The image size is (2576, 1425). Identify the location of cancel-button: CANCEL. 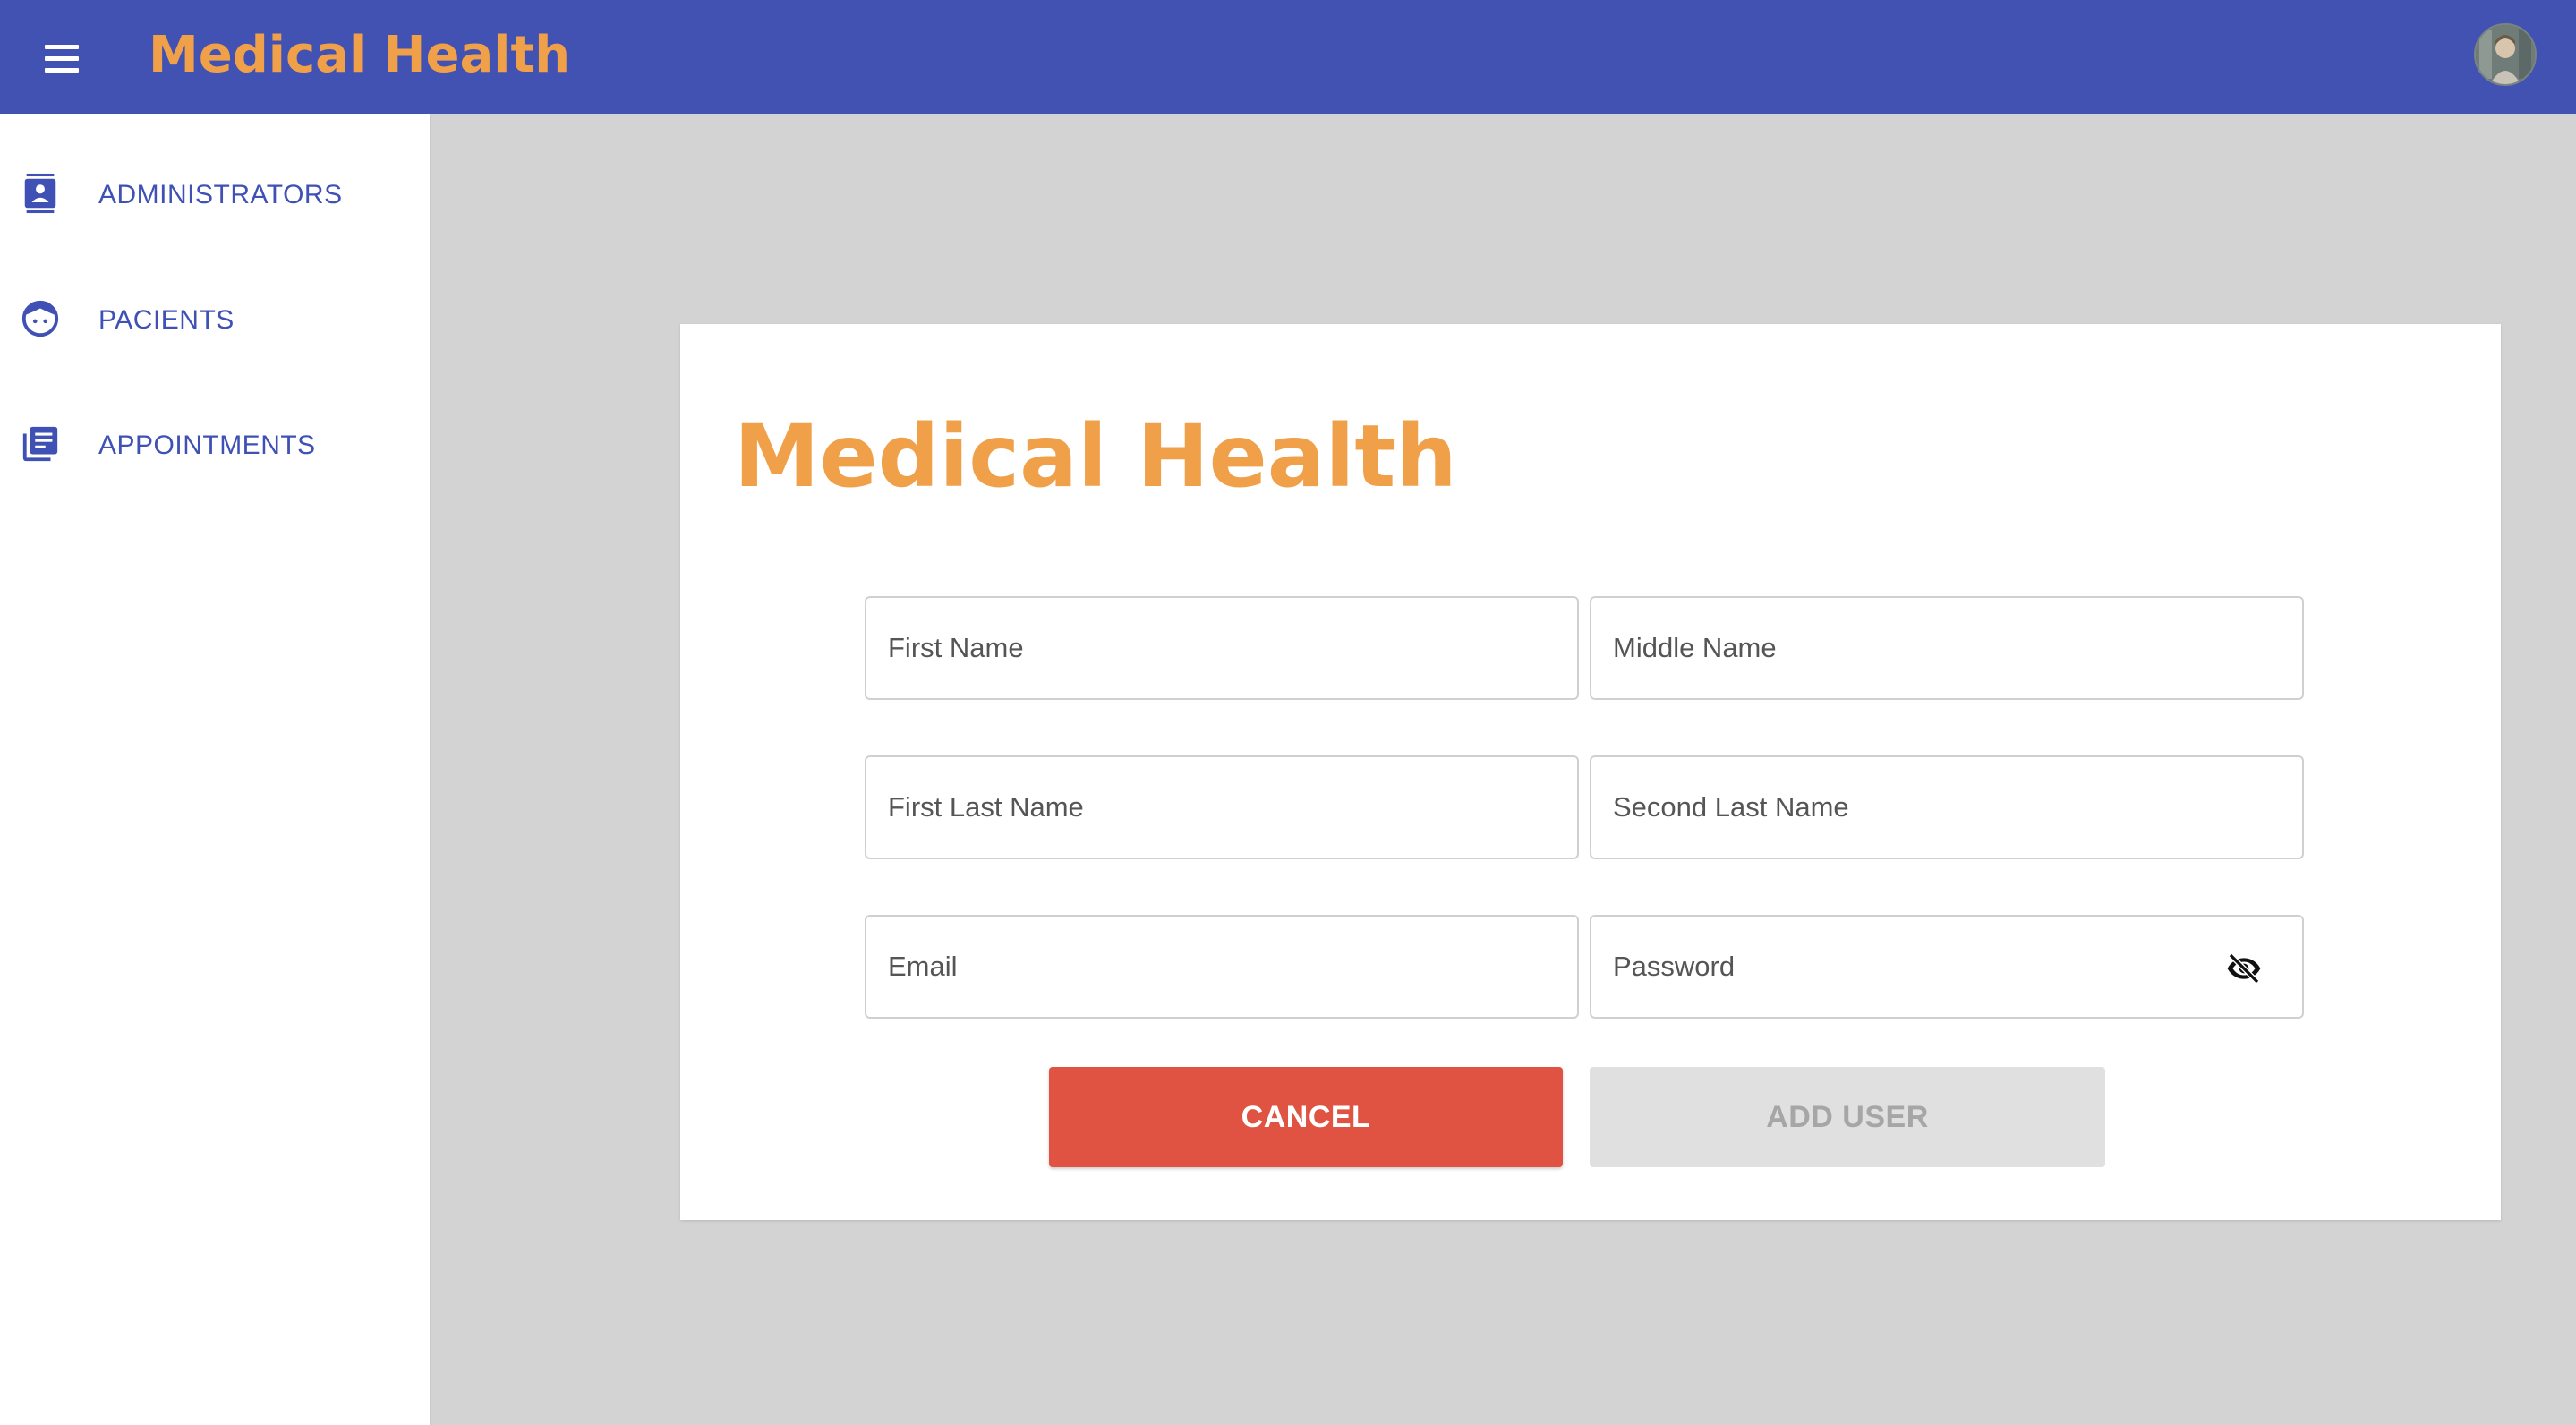
(1306, 1117).